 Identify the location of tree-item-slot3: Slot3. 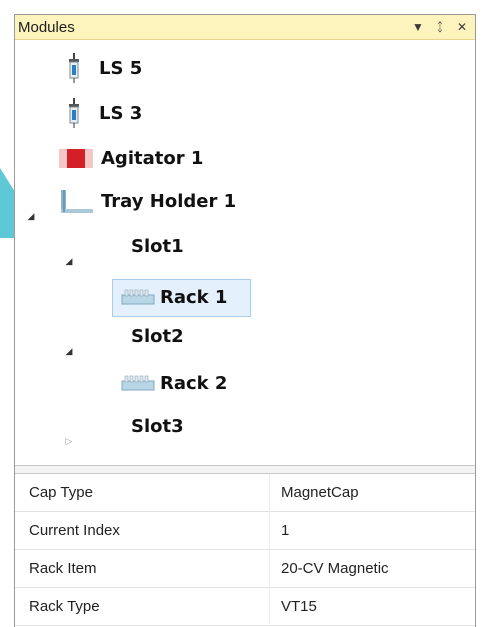
(157, 426).